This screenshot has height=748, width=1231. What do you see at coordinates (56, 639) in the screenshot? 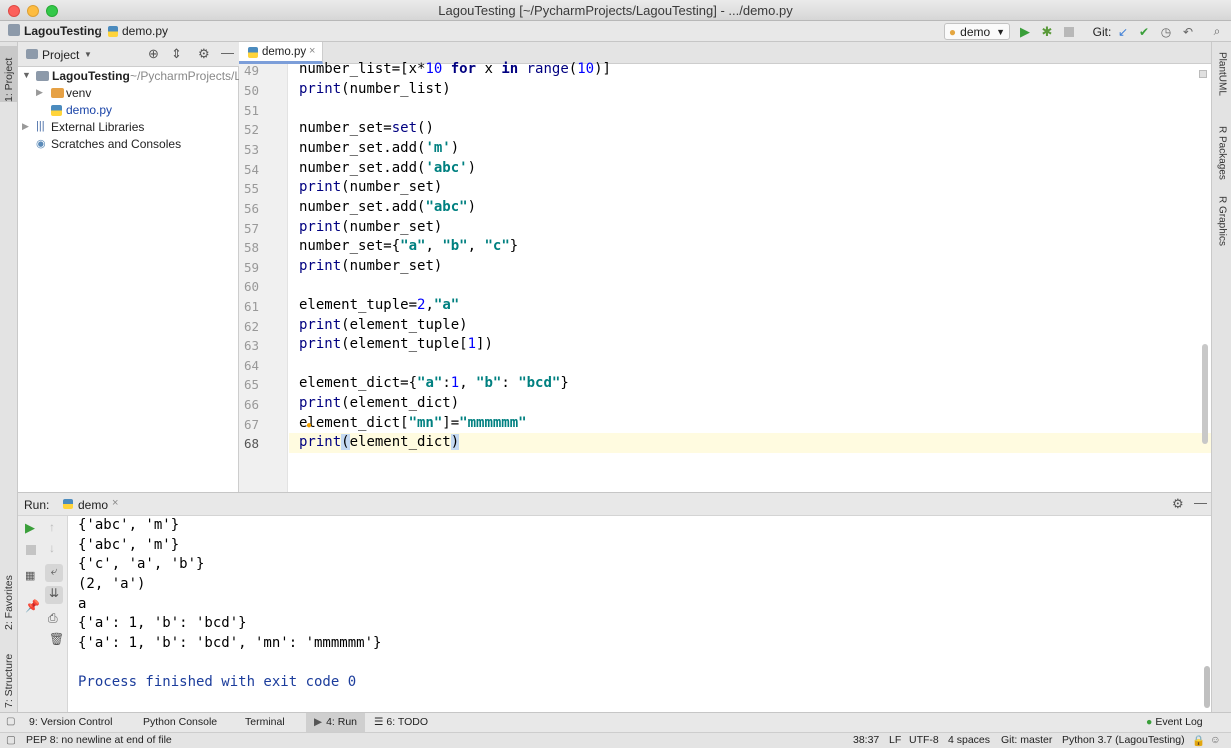
I see `trash-icon: 🗑` at bounding box center [56, 639].